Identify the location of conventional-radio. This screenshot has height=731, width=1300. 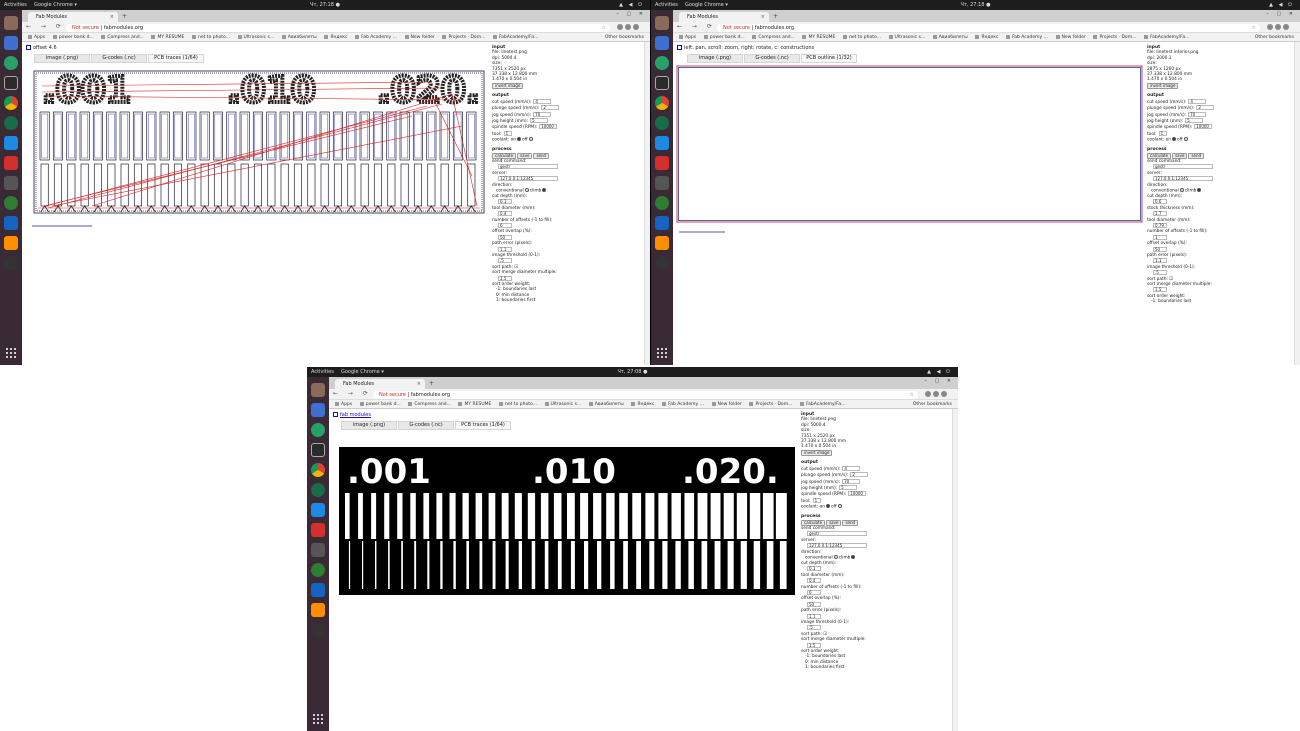
(835, 557).